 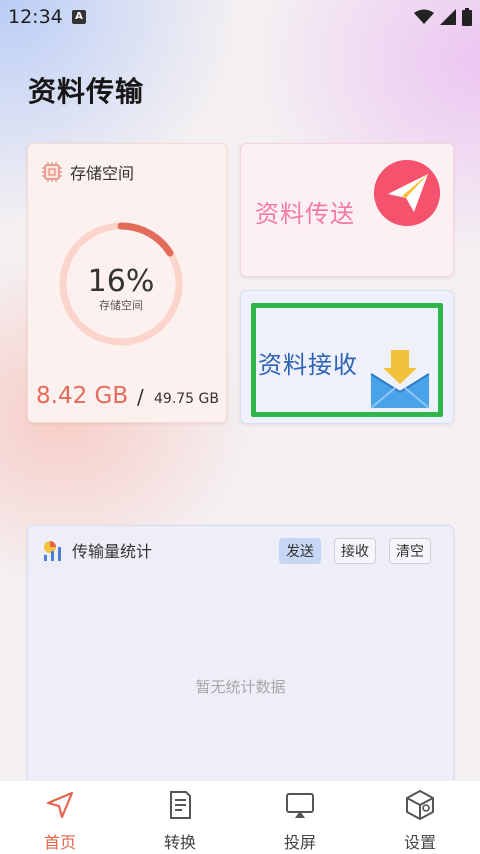 I want to click on clear-button: 清空, so click(x=410, y=551).